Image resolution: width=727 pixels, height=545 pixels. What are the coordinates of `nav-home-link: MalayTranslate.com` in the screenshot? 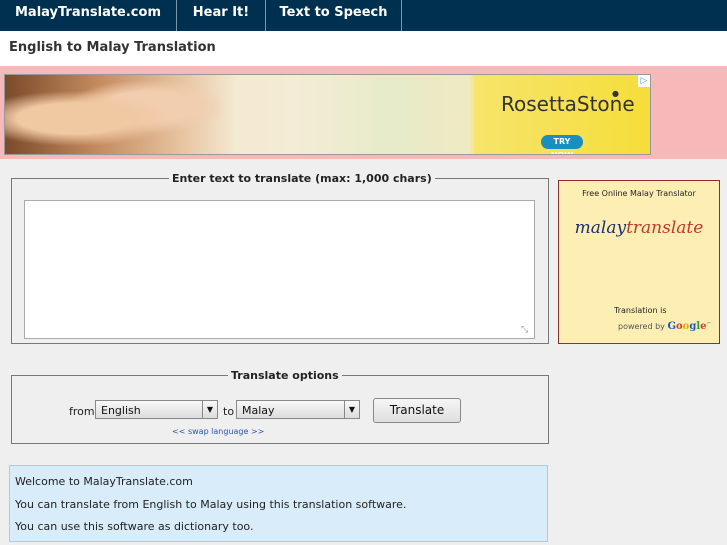 It's located at (88, 15).